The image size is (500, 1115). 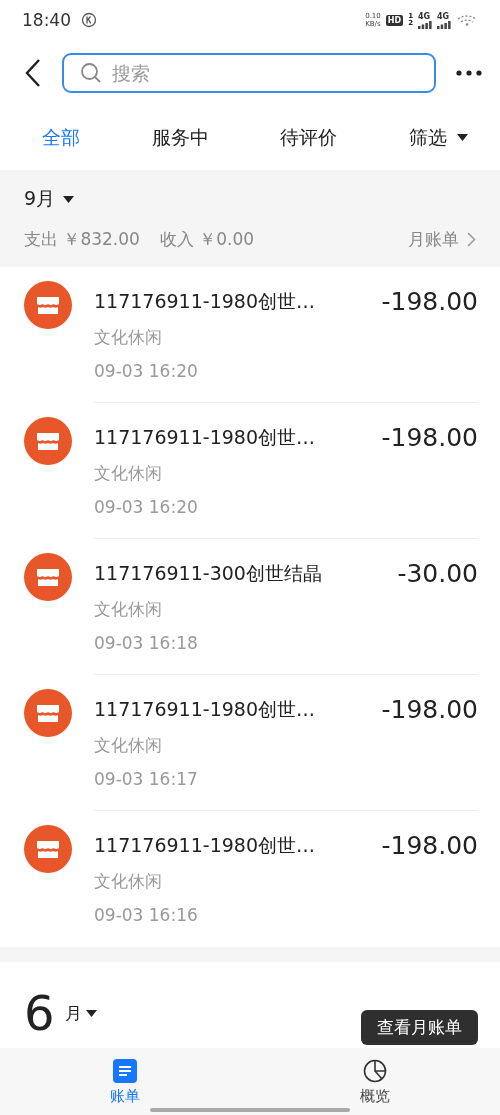 I want to click on filter-tab: 全部, so click(x=61, y=137).